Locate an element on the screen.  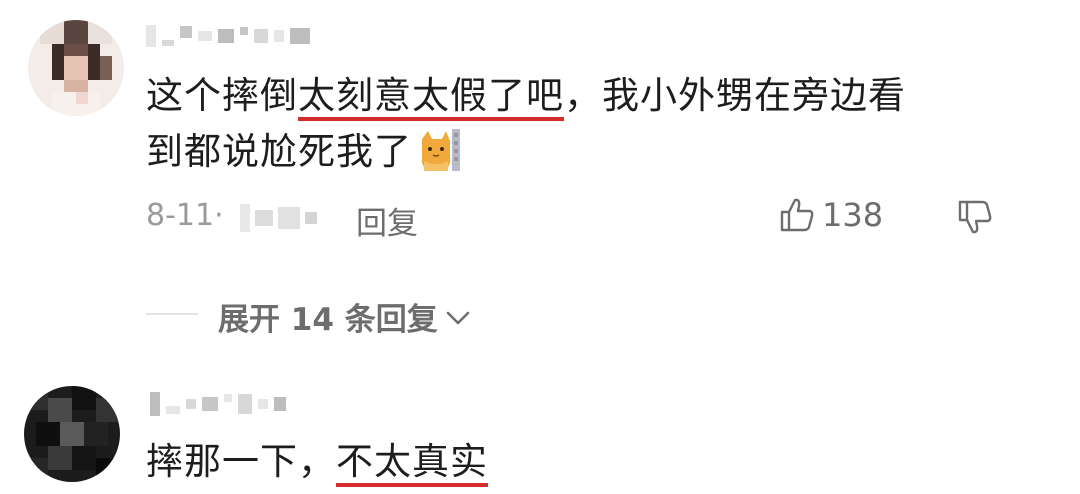
dislike-button is located at coordinates (975, 219).